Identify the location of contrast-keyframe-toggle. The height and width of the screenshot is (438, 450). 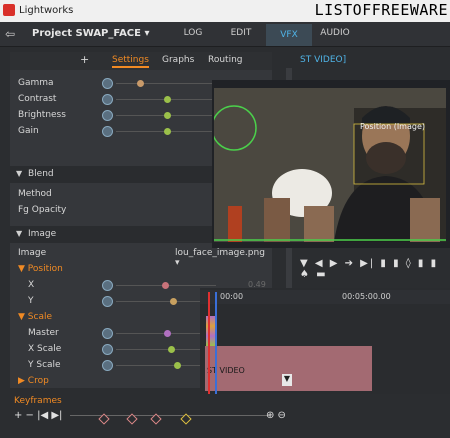
(107, 99).